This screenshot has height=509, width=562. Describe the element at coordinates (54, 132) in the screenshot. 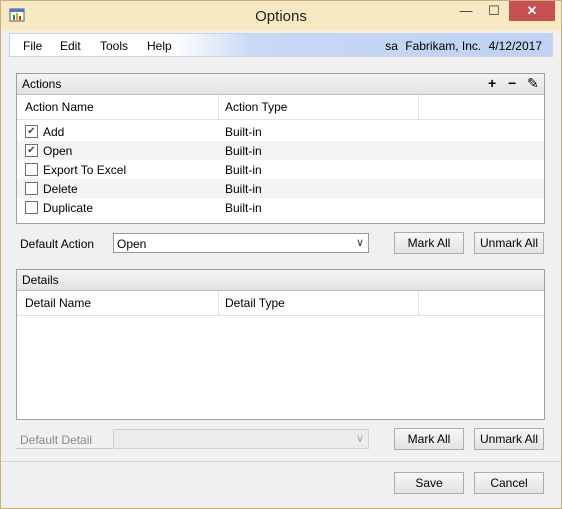

I see `action-name: Add` at that location.